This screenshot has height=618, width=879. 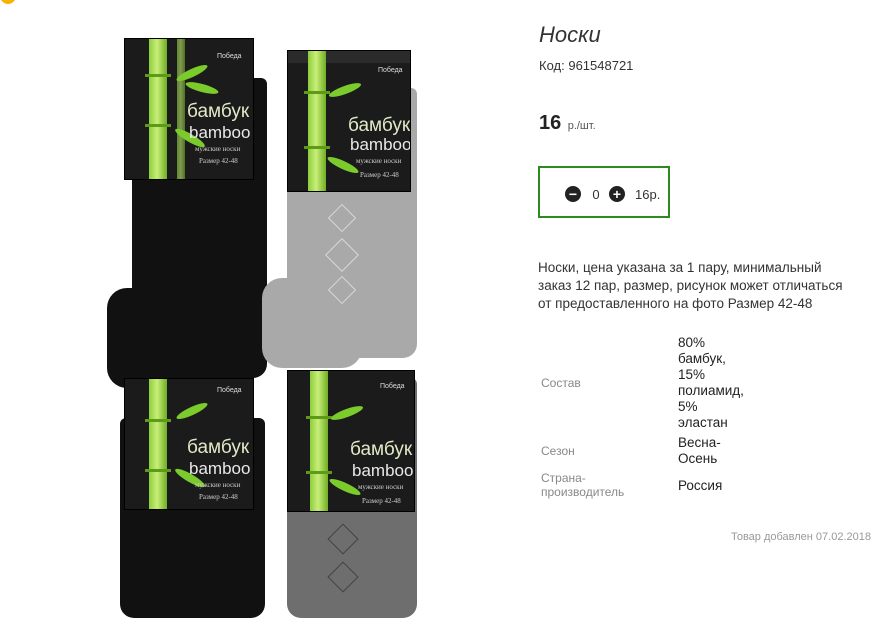 I want to click on spec-label-country: Страна- производитель, so click(x=583, y=485).